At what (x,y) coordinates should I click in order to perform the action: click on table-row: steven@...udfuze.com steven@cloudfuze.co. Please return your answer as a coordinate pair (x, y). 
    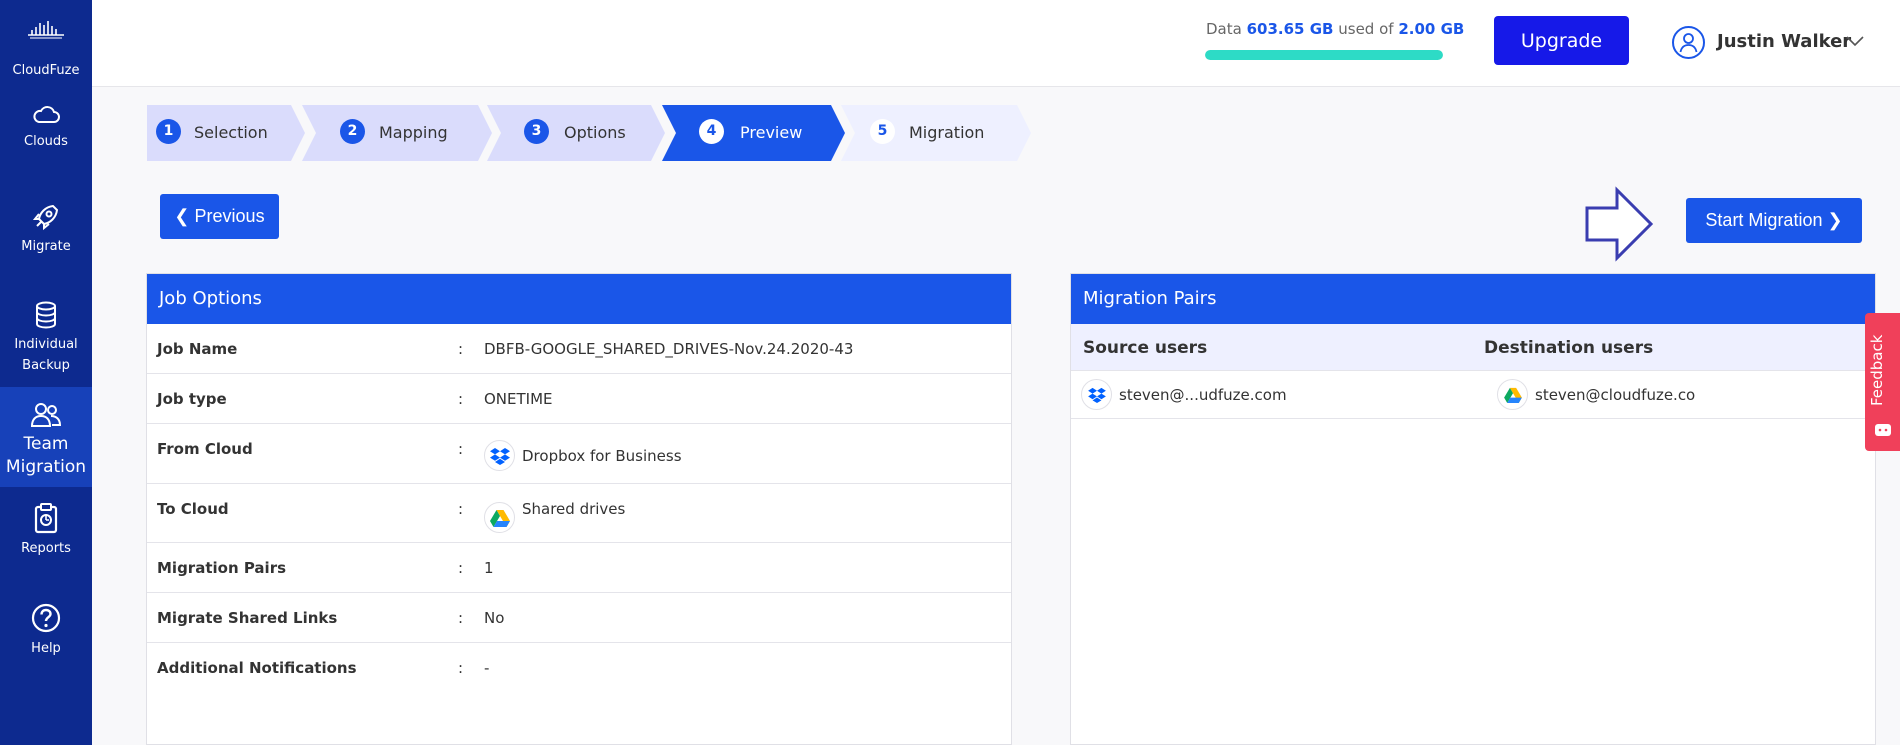
    Looking at the image, I should click on (1473, 395).